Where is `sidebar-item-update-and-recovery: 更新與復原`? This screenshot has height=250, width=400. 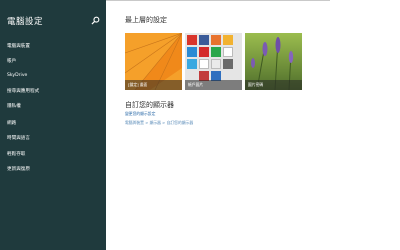
sidebar-item-update-and-recovery: 更新與復原 is located at coordinates (18, 169).